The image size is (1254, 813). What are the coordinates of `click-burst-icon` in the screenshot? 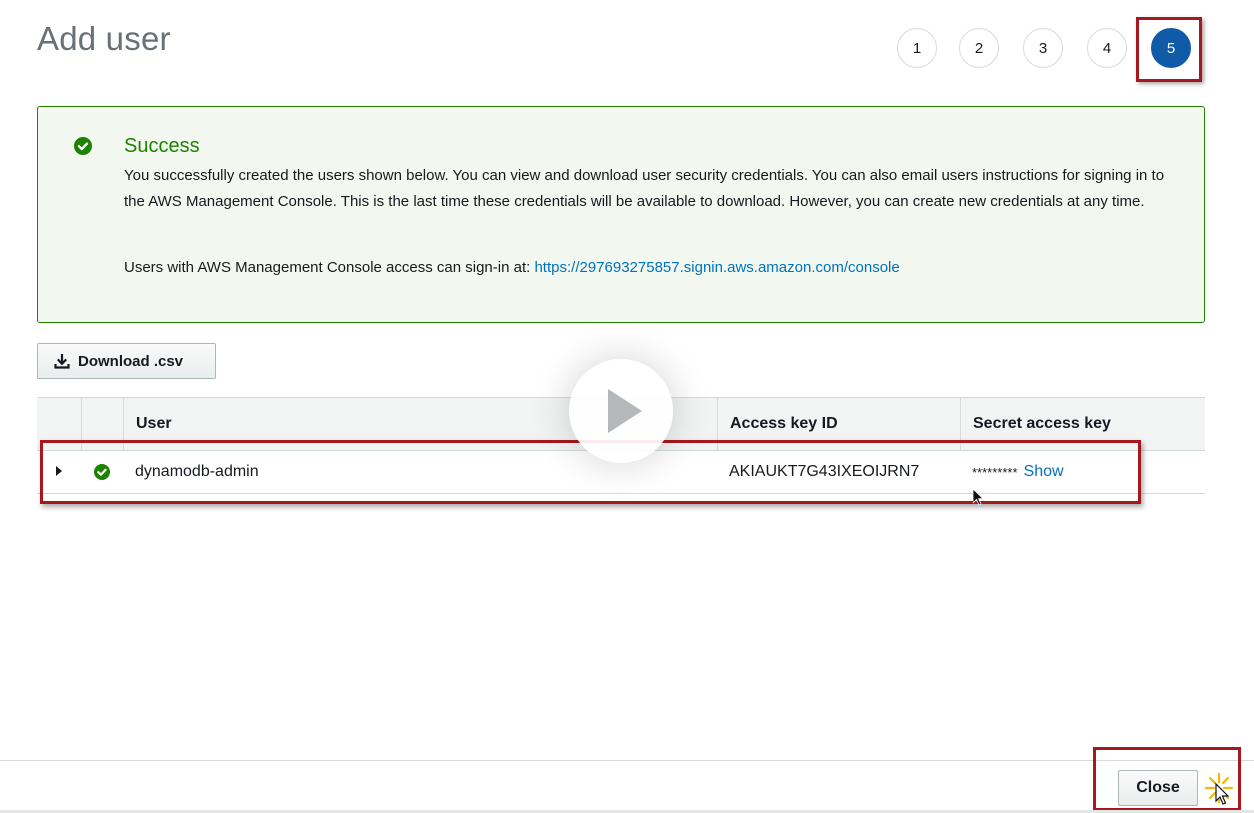 It's located at (1219, 790).